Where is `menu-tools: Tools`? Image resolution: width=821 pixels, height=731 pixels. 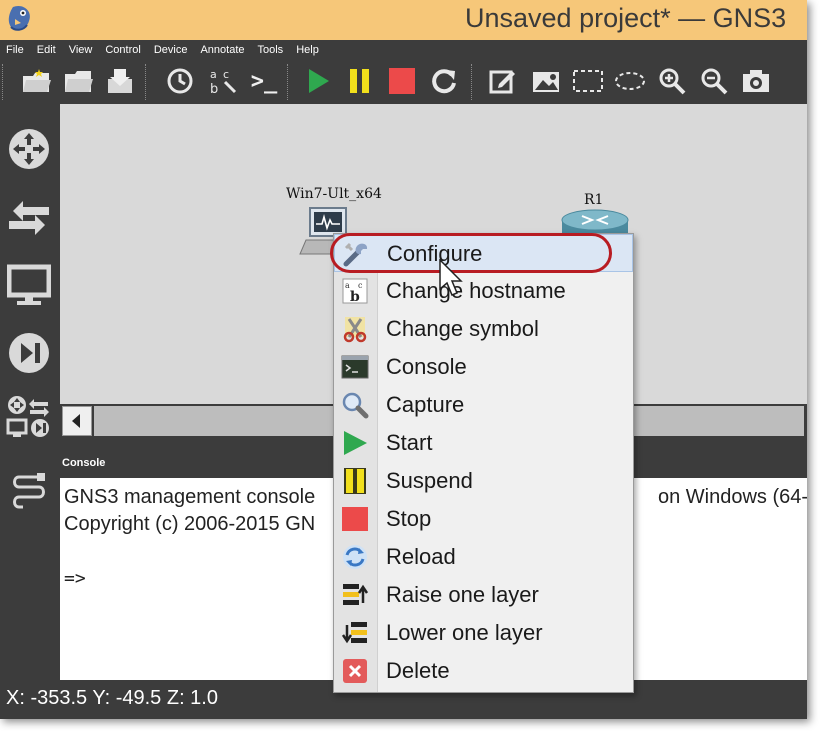
menu-tools: Tools is located at coordinates (271, 50).